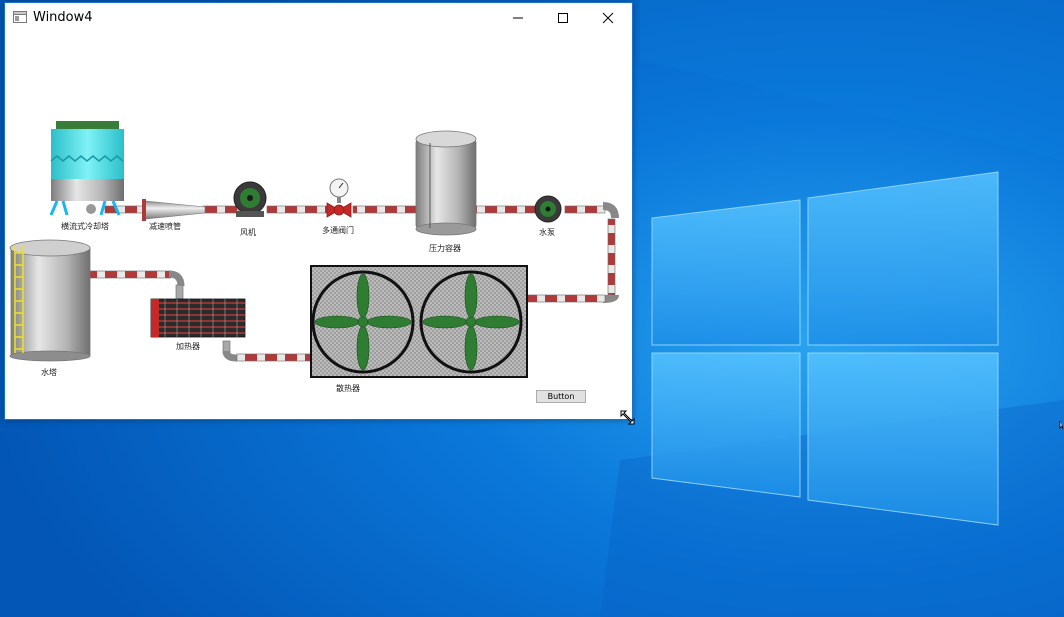  Describe the element at coordinates (174, 210) in the screenshot. I see `reducer-nozzle` at that location.